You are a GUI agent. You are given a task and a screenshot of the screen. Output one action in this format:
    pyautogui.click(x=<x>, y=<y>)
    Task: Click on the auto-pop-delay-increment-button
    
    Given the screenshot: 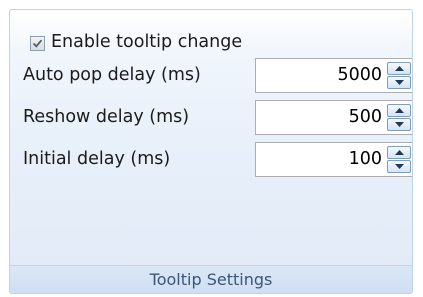 What is the action you would take?
    pyautogui.click(x=399, y=68)
    